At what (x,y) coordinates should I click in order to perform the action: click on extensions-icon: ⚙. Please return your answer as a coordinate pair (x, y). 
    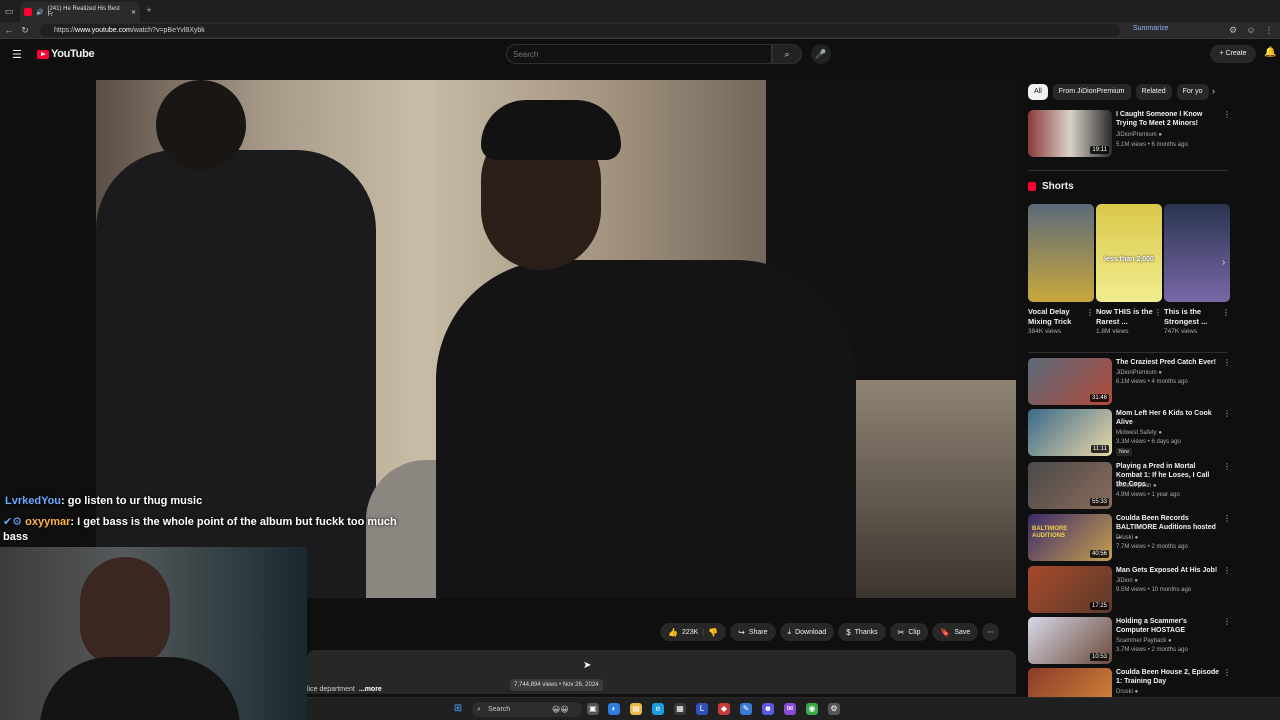
    Looking at the image, I should click on (1233, 30).